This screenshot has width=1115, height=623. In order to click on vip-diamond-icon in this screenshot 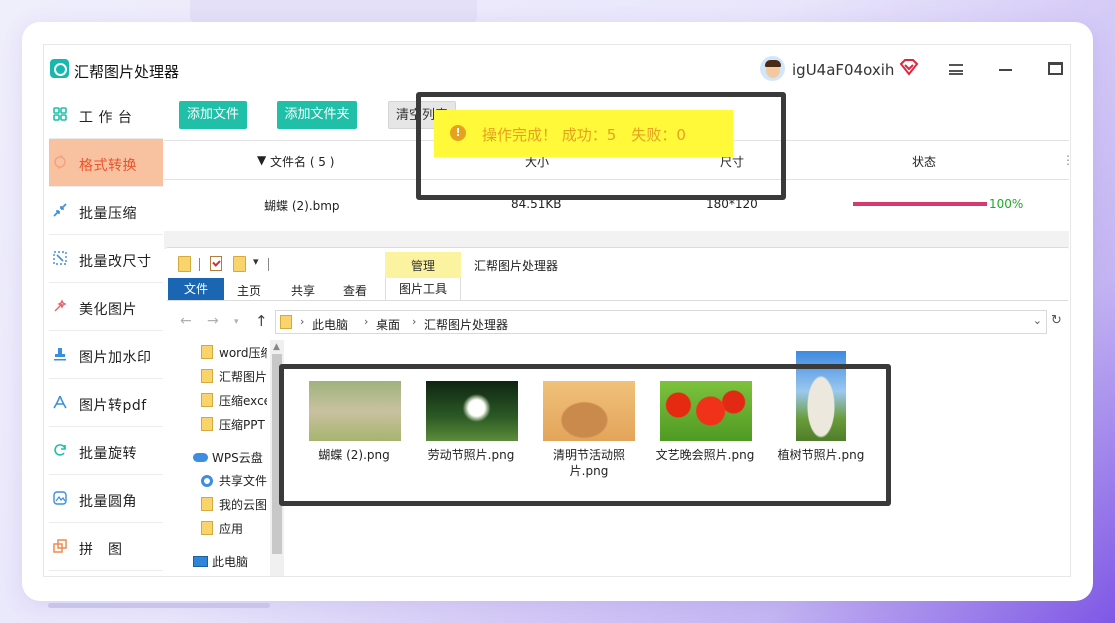, I will do `click(909, 67)`.